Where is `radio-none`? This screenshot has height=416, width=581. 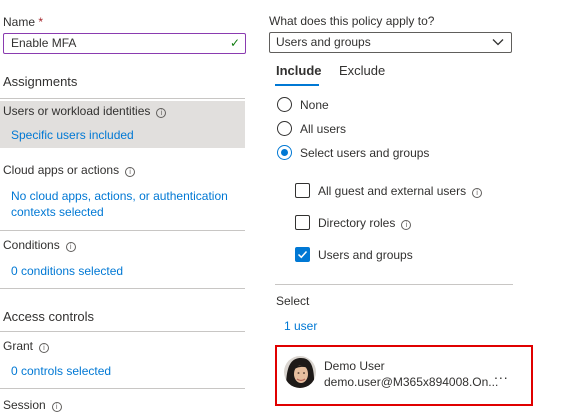
radio-none is located at coordinates (284, 104).